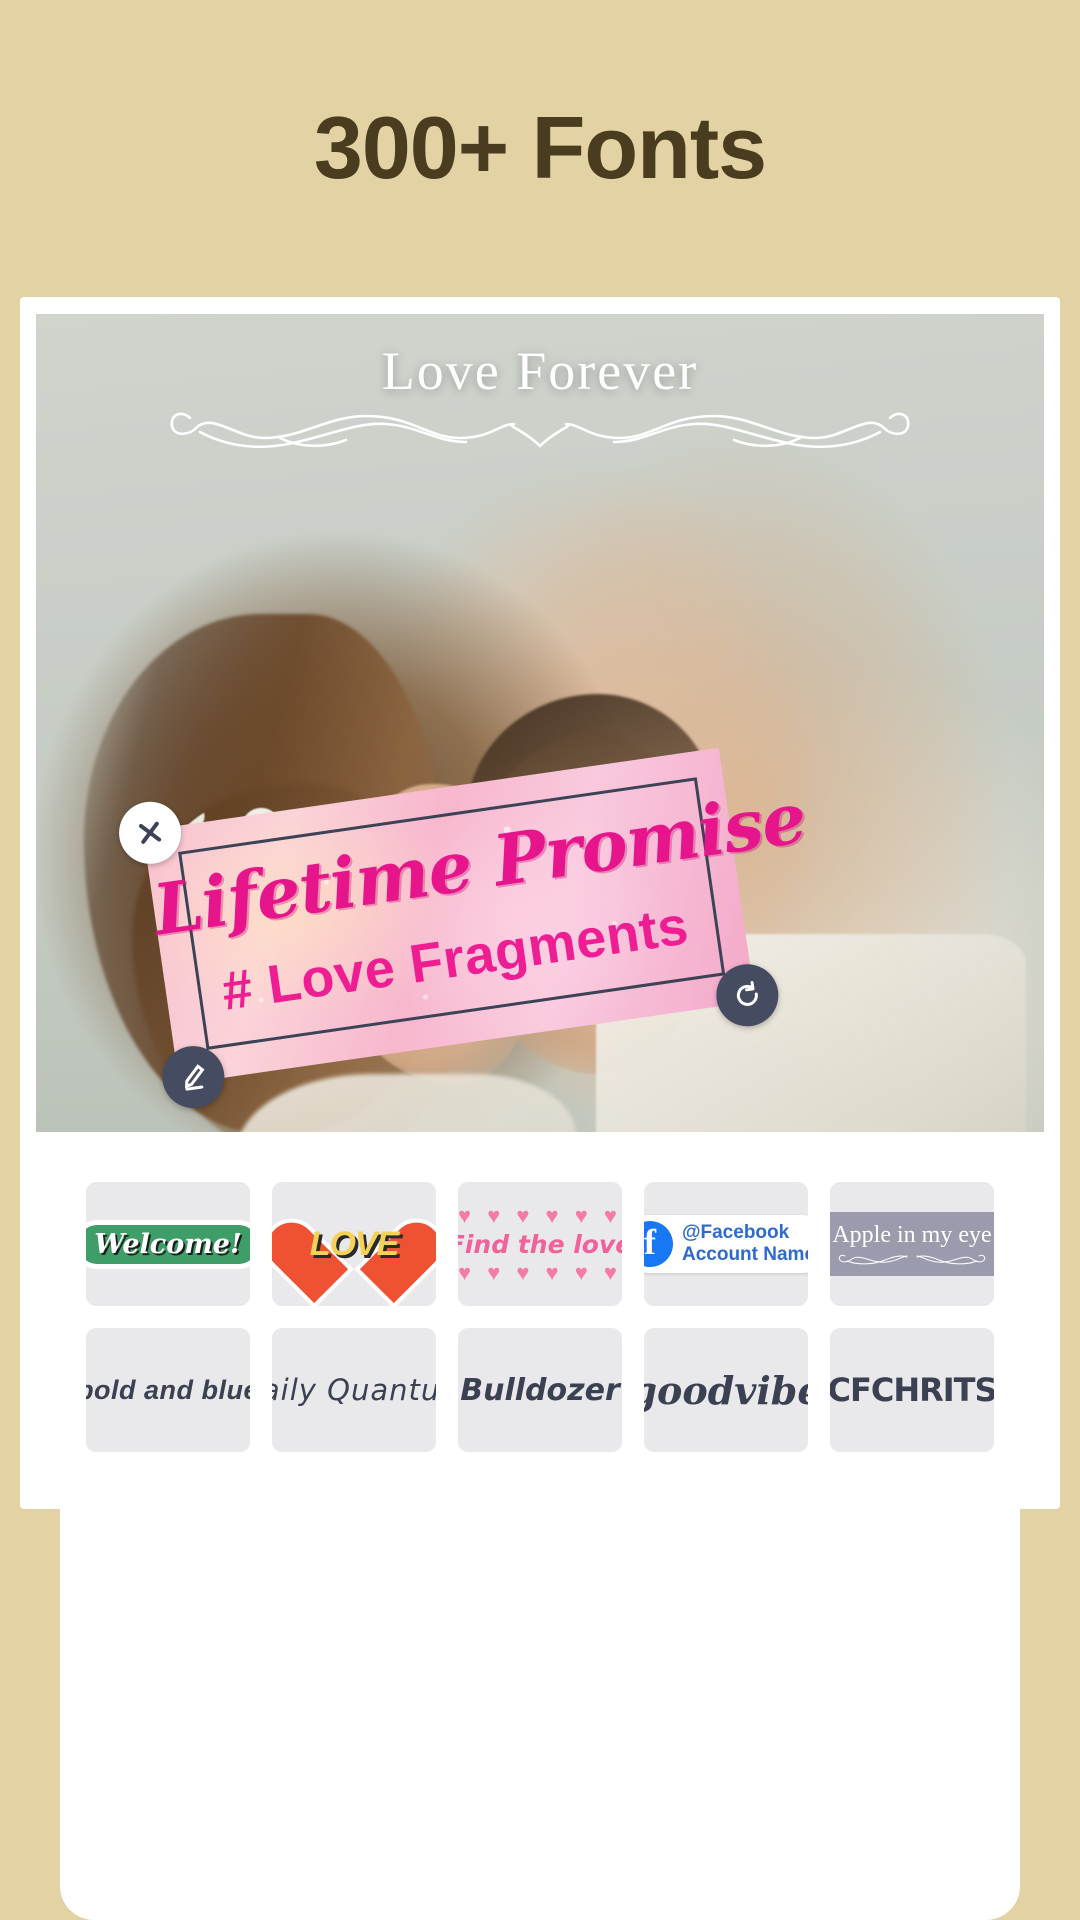 The height and width of the screenshot is (1920, 1080). What do you see at coordinates (150, 832) in the screenshot?
I see `close-icon` at bounding box center [150, 832].